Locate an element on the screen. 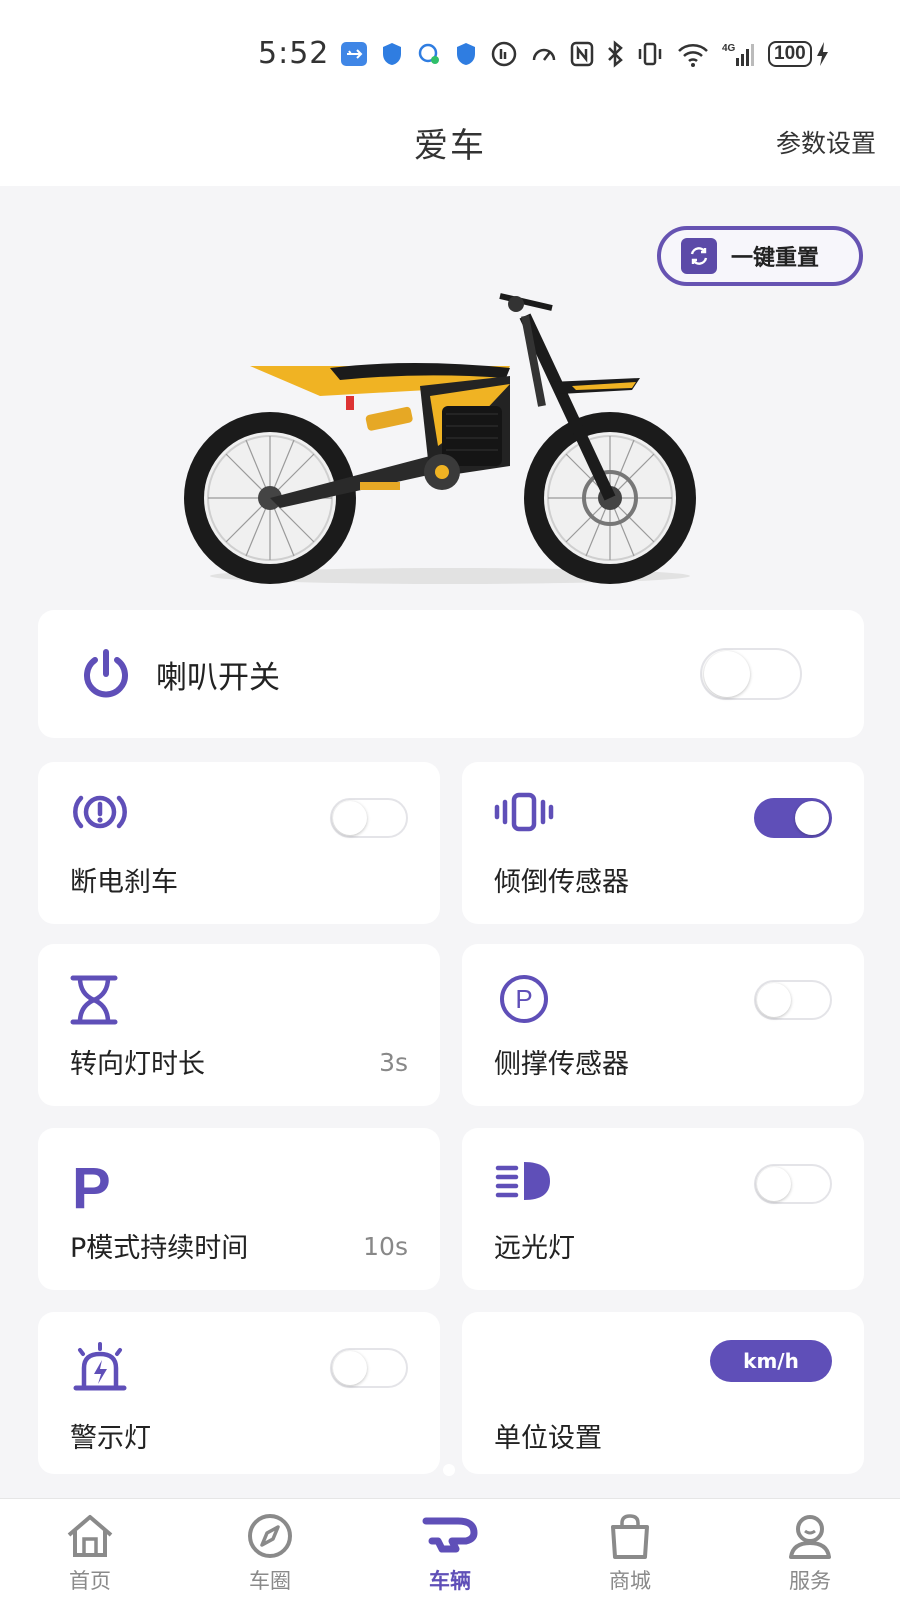  tilt-sensor-card: 倾倒传感器 is located at coordinates (663, 843).